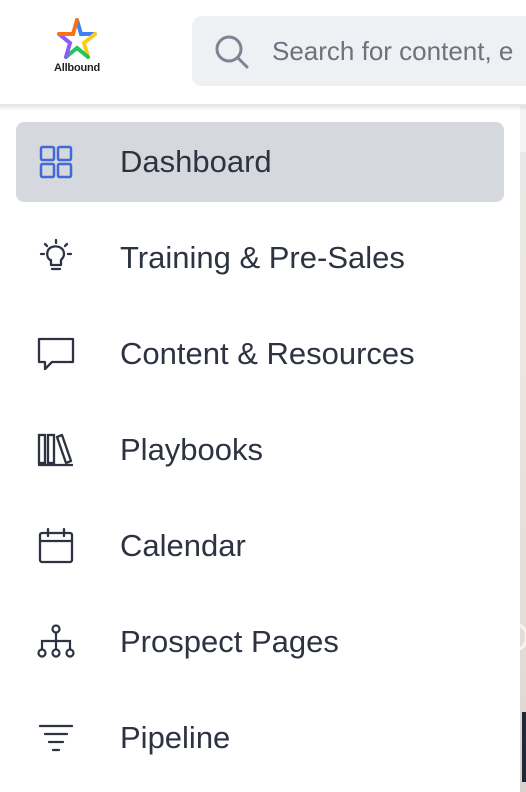 This screenshot has height=792, width=526. I want to click on allbound-logo: Allbound, so click(77, 49).